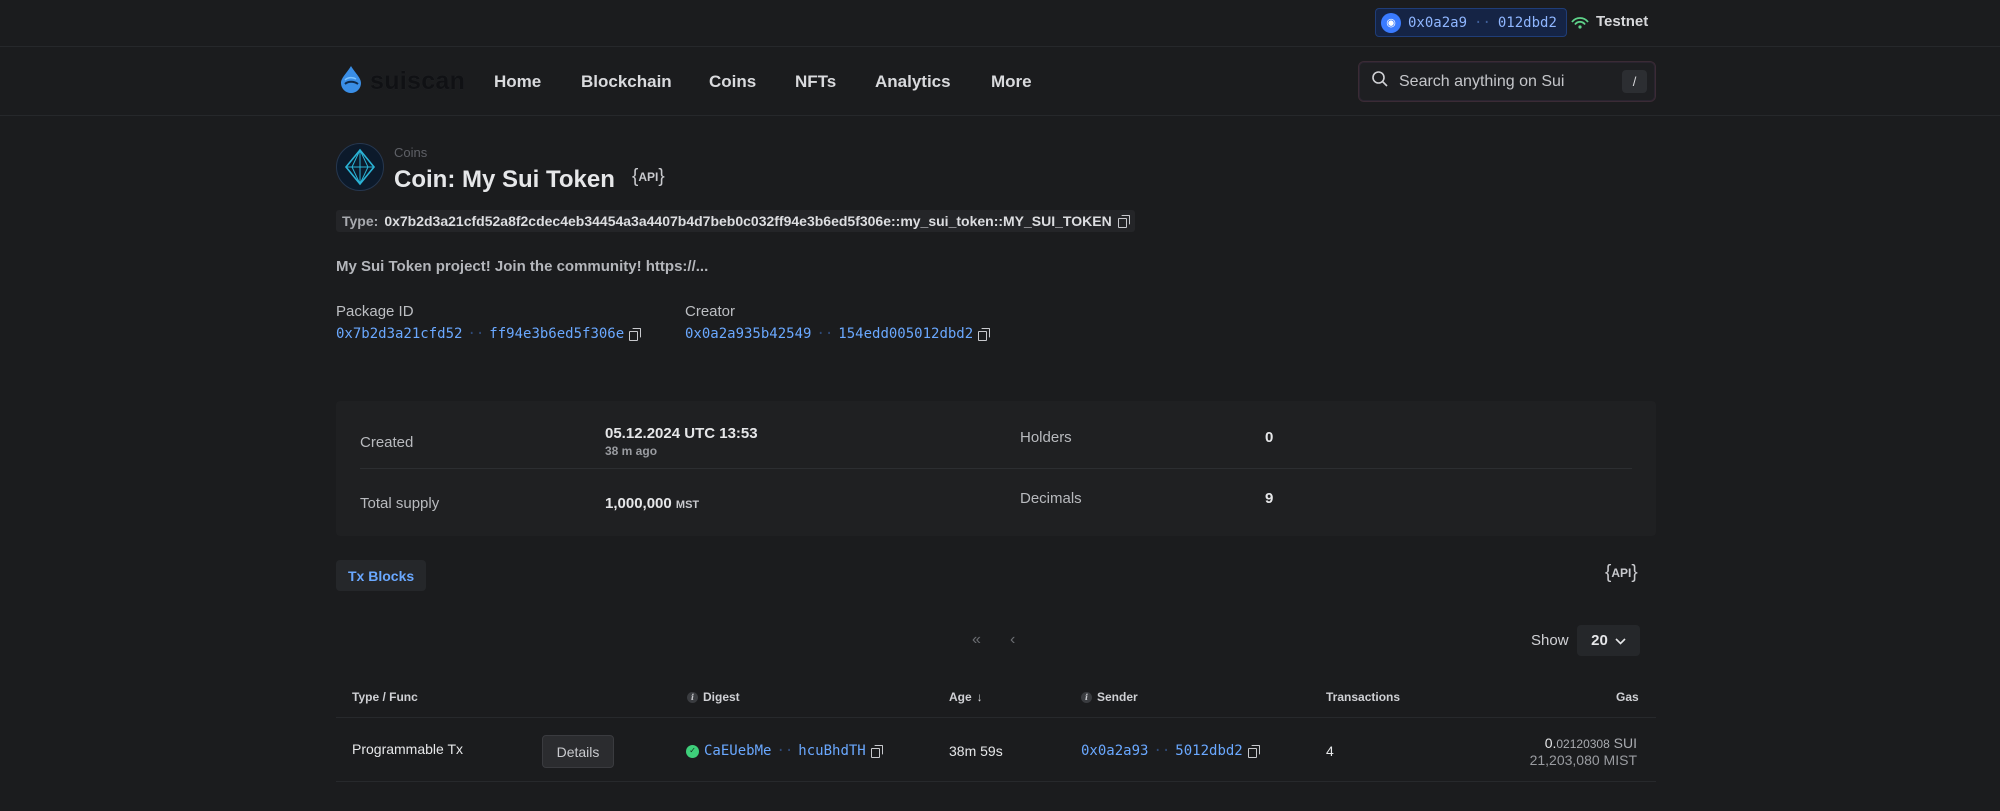 Image resolution: width=2000 pixels, height=811 pixels. Describe the element at coordinates (517, 82) in the screenshot. I see `nav-home: Home` at that location.